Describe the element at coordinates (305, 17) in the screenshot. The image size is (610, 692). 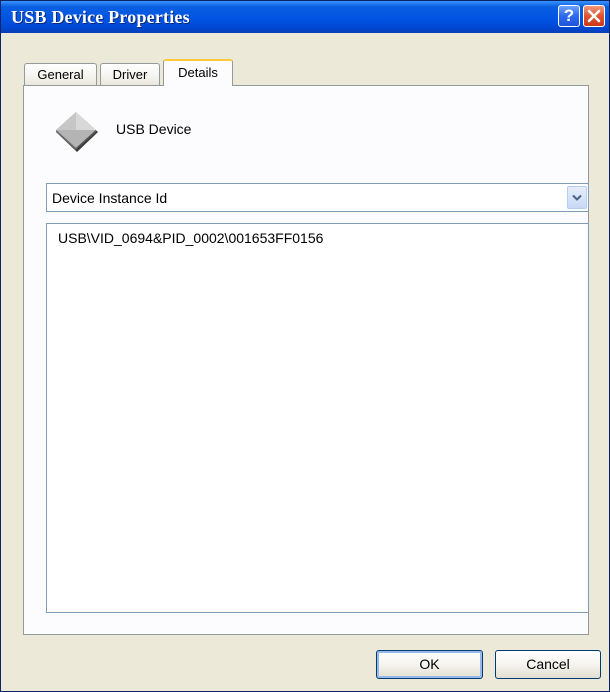
I see `title-bar: USB Device Properties ?` at that location.